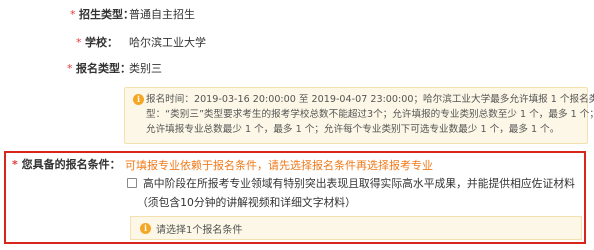 The image size is (594, 250). I want to click on condition-checkbox, so click(132, 183).